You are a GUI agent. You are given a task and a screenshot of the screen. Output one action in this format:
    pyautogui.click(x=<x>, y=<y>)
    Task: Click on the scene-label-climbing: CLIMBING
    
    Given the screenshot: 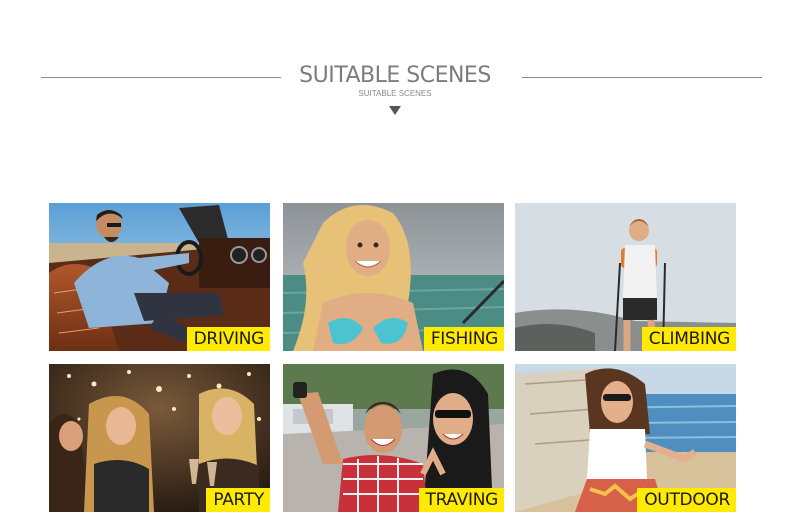 What is the action you would take?
    pyautogui.click(x=688, y=339)
    